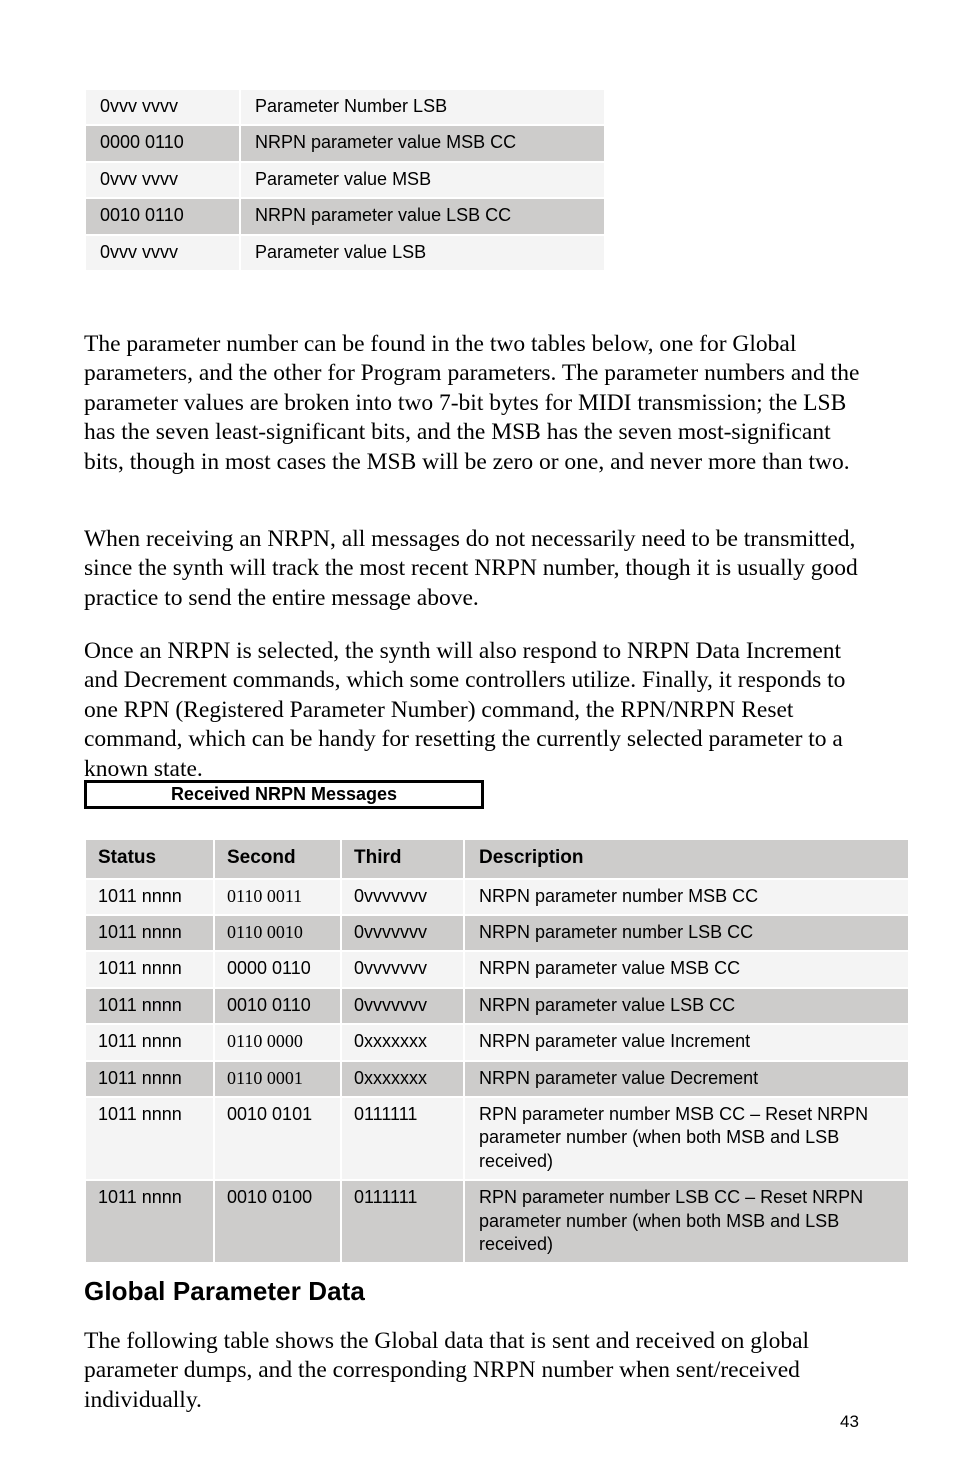 This screenshot has height=1475, width=954. What do you see at coordinates (162, 216) in the screenshot?
I see `cell-byte: 0010 0110` at bounding box center [162, 216].